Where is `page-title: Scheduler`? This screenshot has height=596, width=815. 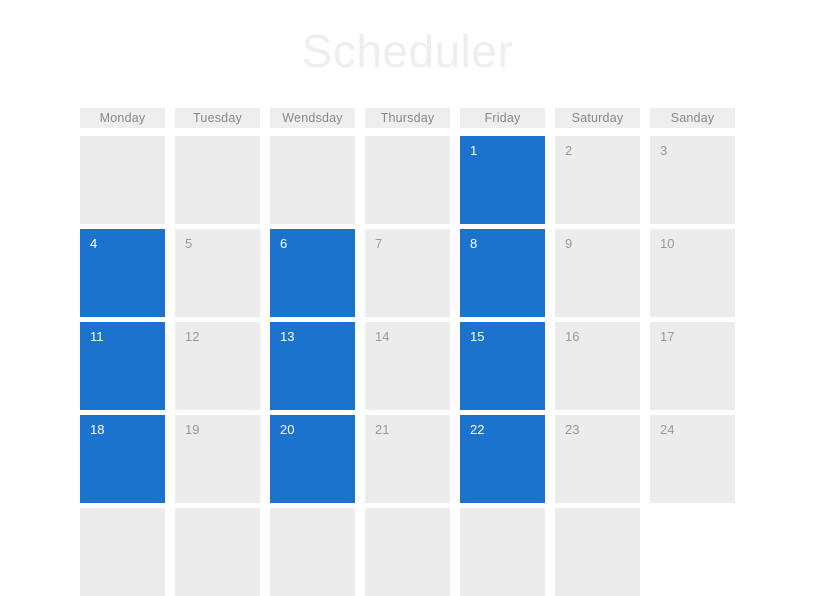
page-title: Scheduler is located at coordinates (407, 51).